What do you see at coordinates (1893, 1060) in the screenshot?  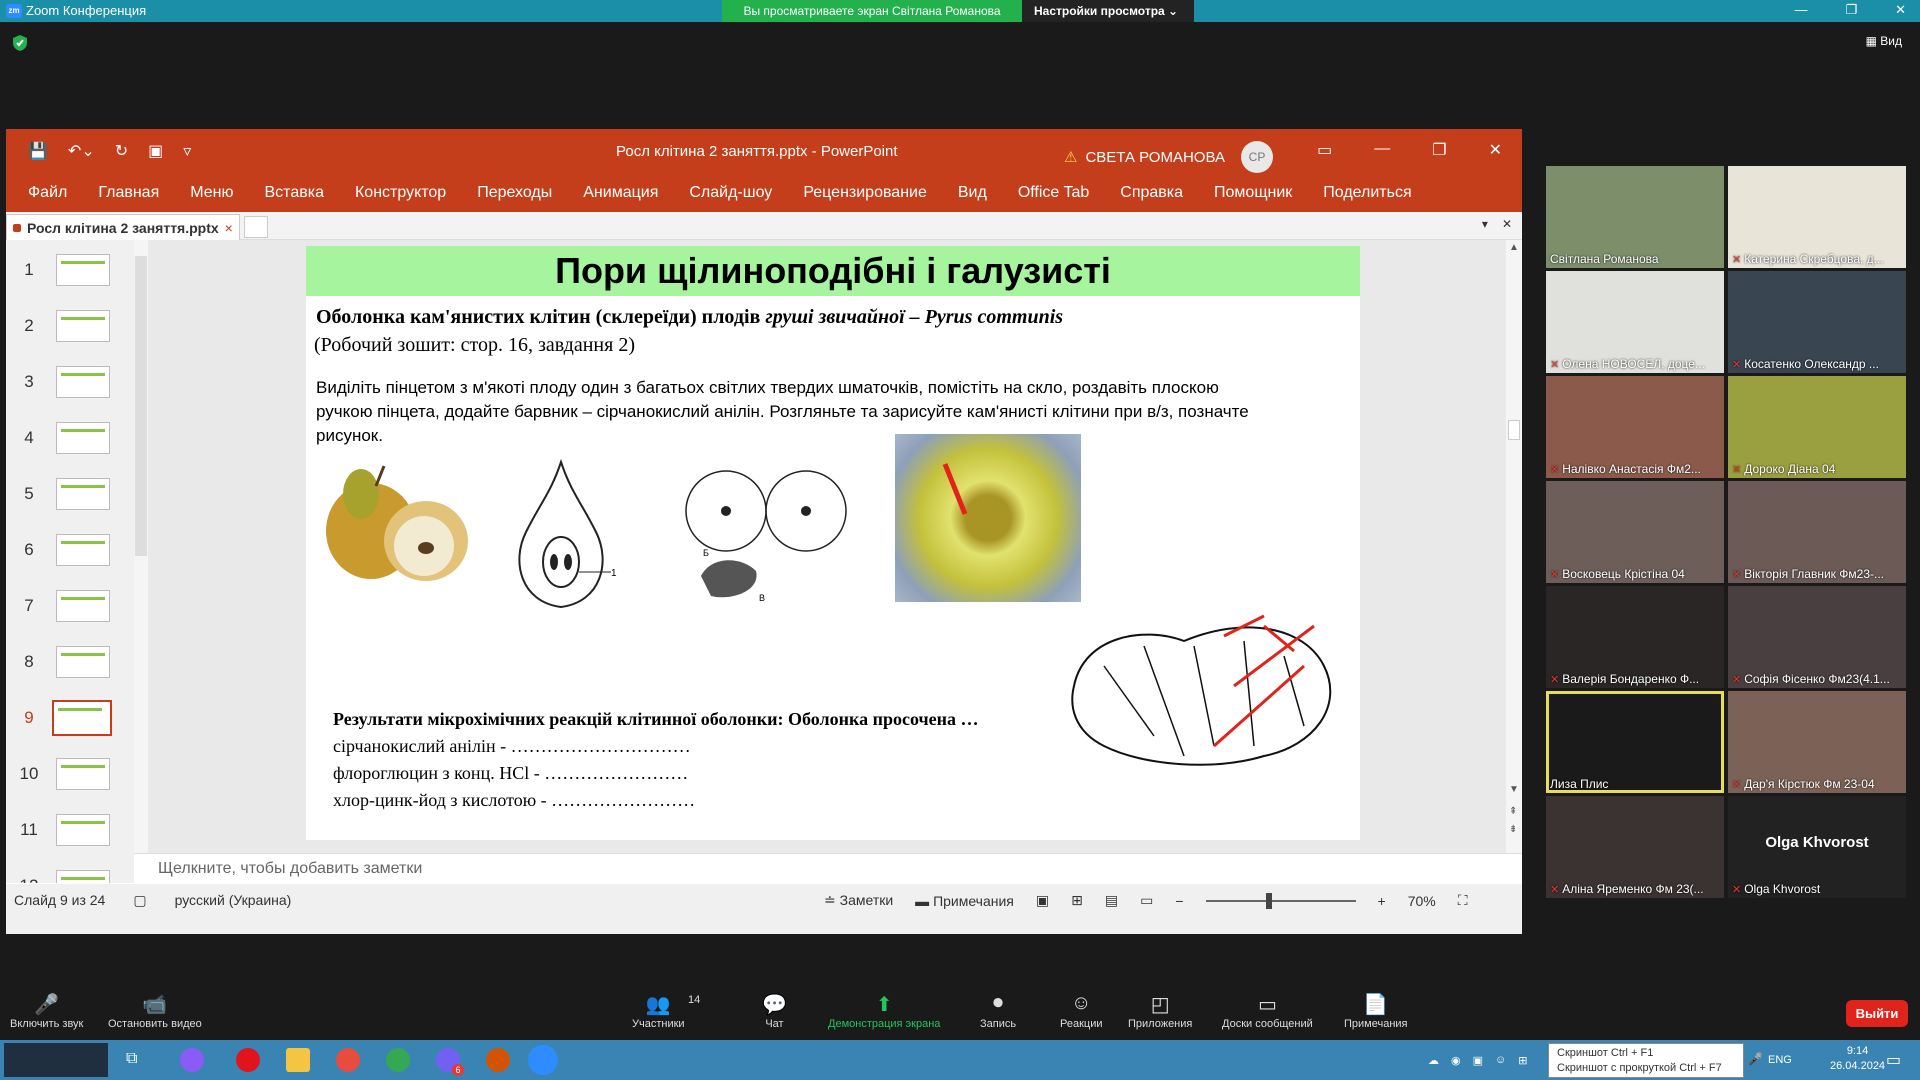 I see `notification-icon: ▭` at bounding box center [1893, 1060].